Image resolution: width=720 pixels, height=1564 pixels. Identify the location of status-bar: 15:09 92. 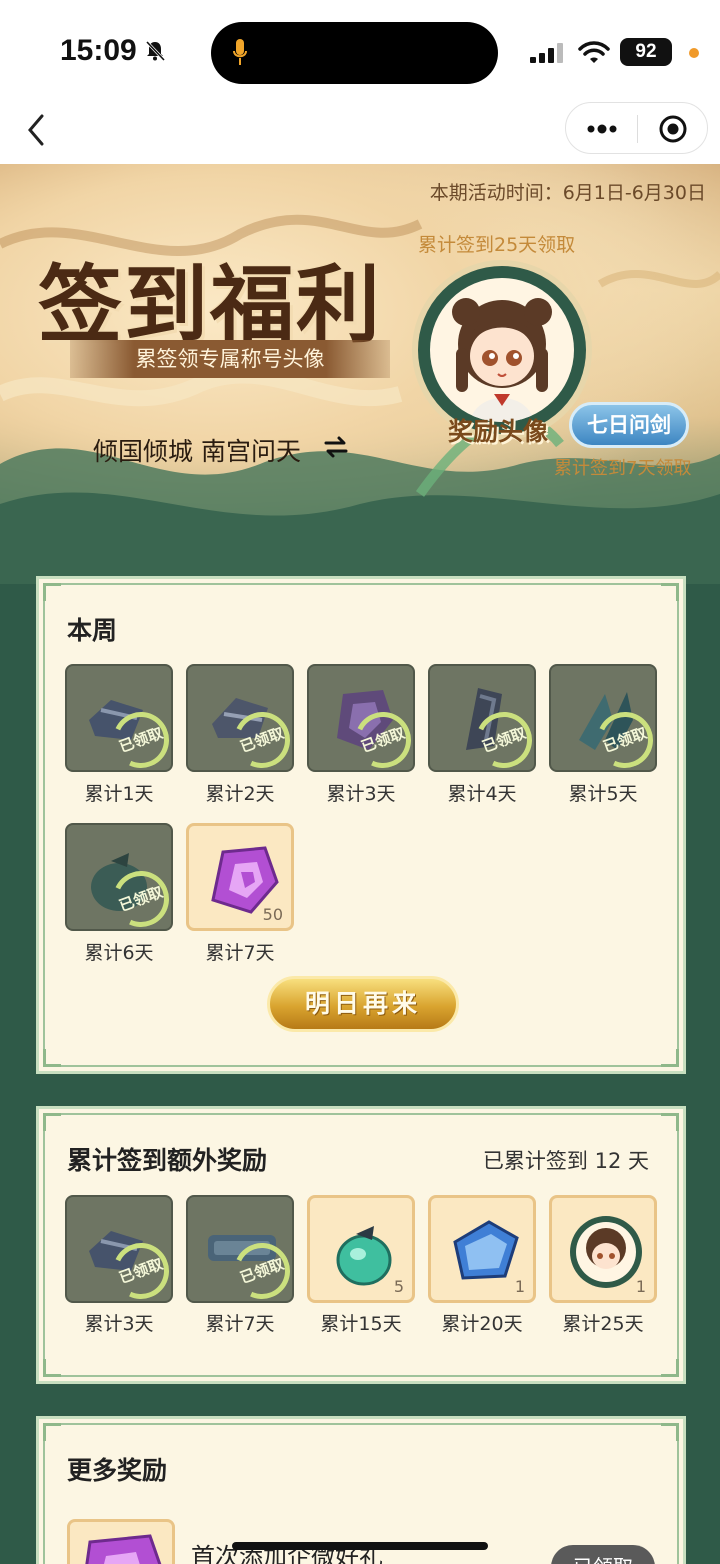
(360, 50).